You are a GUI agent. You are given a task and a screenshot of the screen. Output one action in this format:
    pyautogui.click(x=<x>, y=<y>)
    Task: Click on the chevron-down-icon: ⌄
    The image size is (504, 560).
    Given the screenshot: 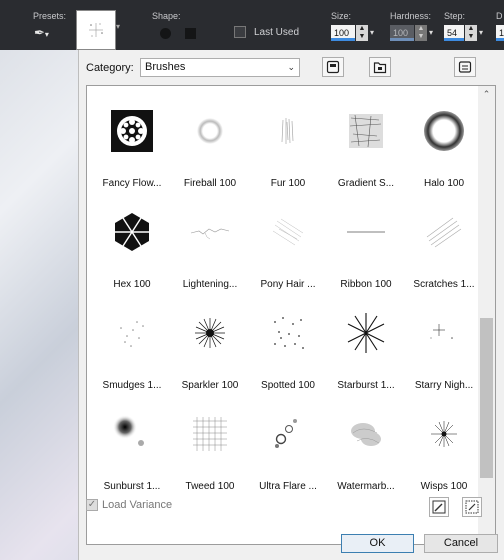 What is the action you would take?
    pyautogui.click(x=291, y=67)
    